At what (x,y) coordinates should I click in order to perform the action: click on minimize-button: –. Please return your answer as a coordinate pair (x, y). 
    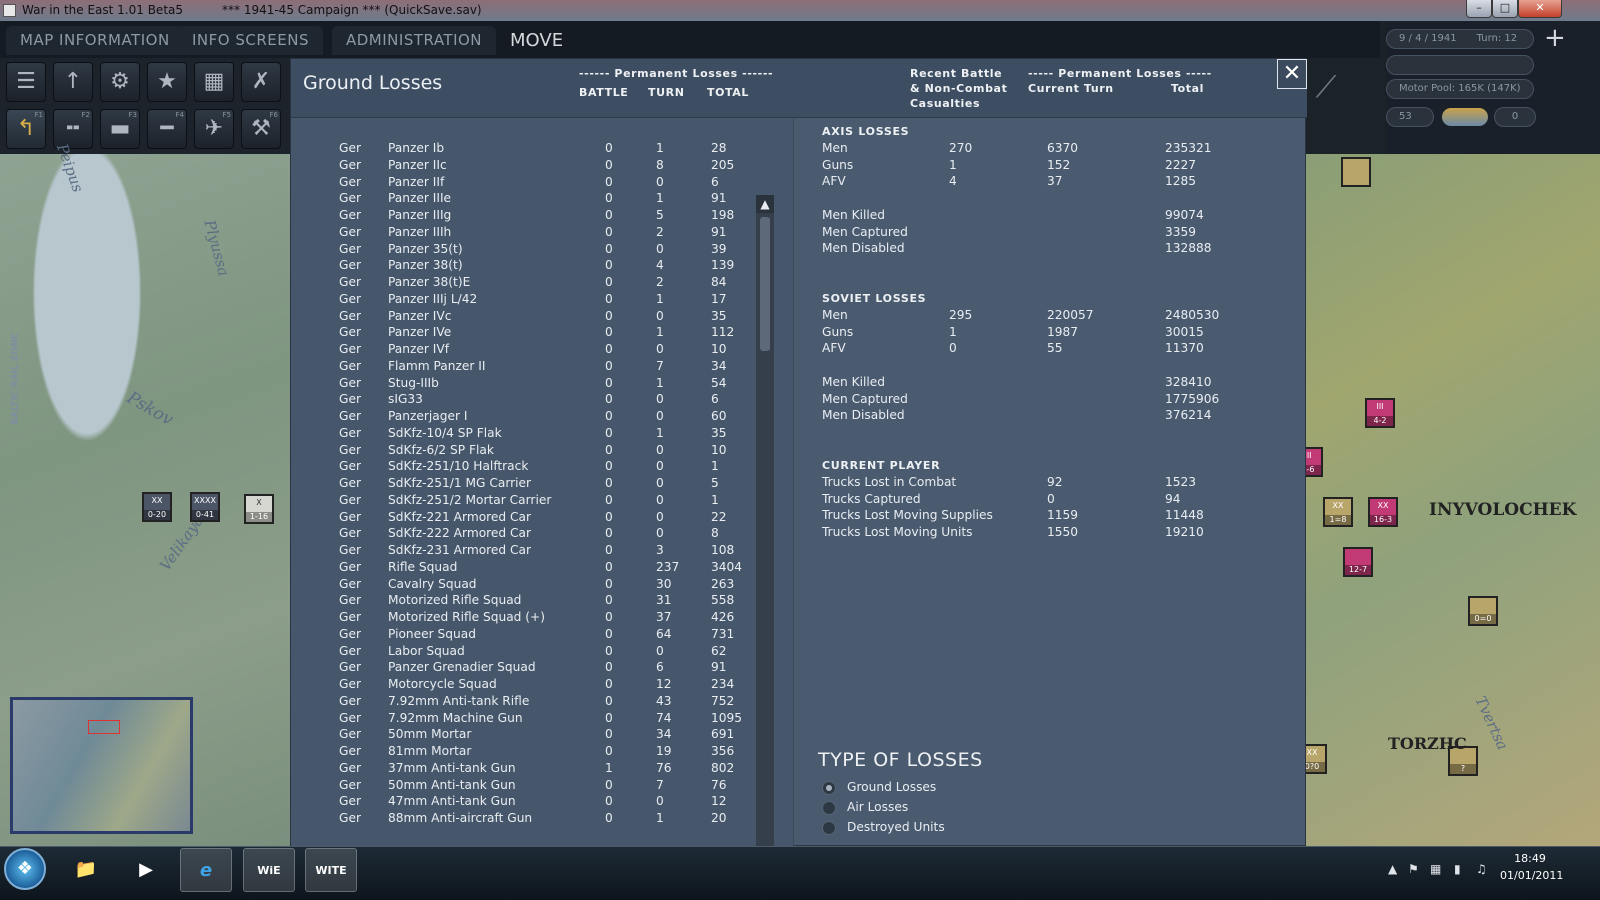
    Looking at the image, I should click on (1479, 9).